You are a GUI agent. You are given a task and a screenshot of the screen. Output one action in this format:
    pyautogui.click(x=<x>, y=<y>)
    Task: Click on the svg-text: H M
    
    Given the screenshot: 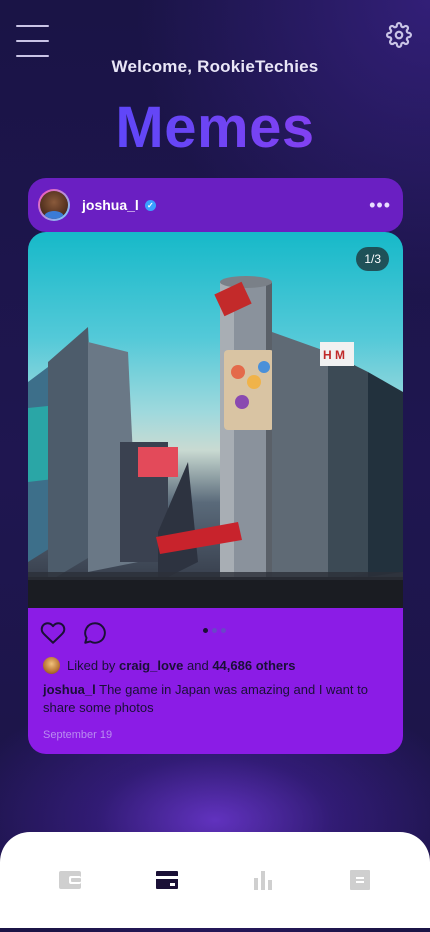 What is the action you would take?
    pyautogui.click(x=334, y=355)
    